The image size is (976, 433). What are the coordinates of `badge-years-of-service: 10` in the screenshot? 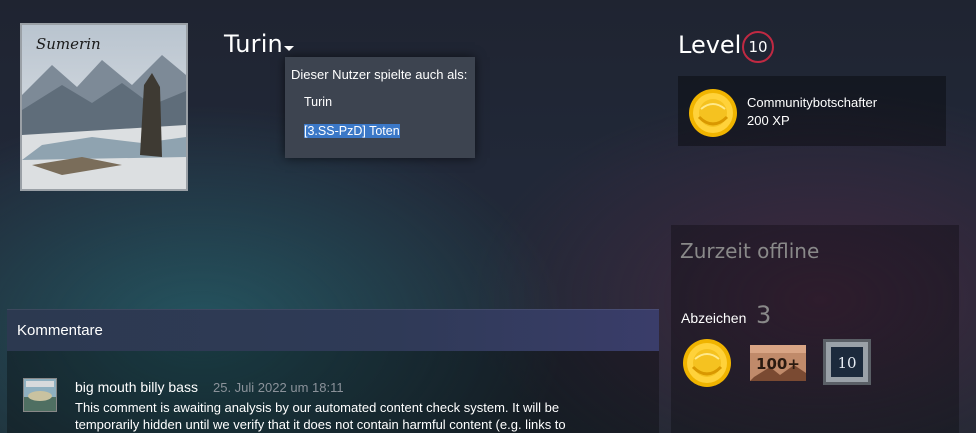 It's located at (847, 364).